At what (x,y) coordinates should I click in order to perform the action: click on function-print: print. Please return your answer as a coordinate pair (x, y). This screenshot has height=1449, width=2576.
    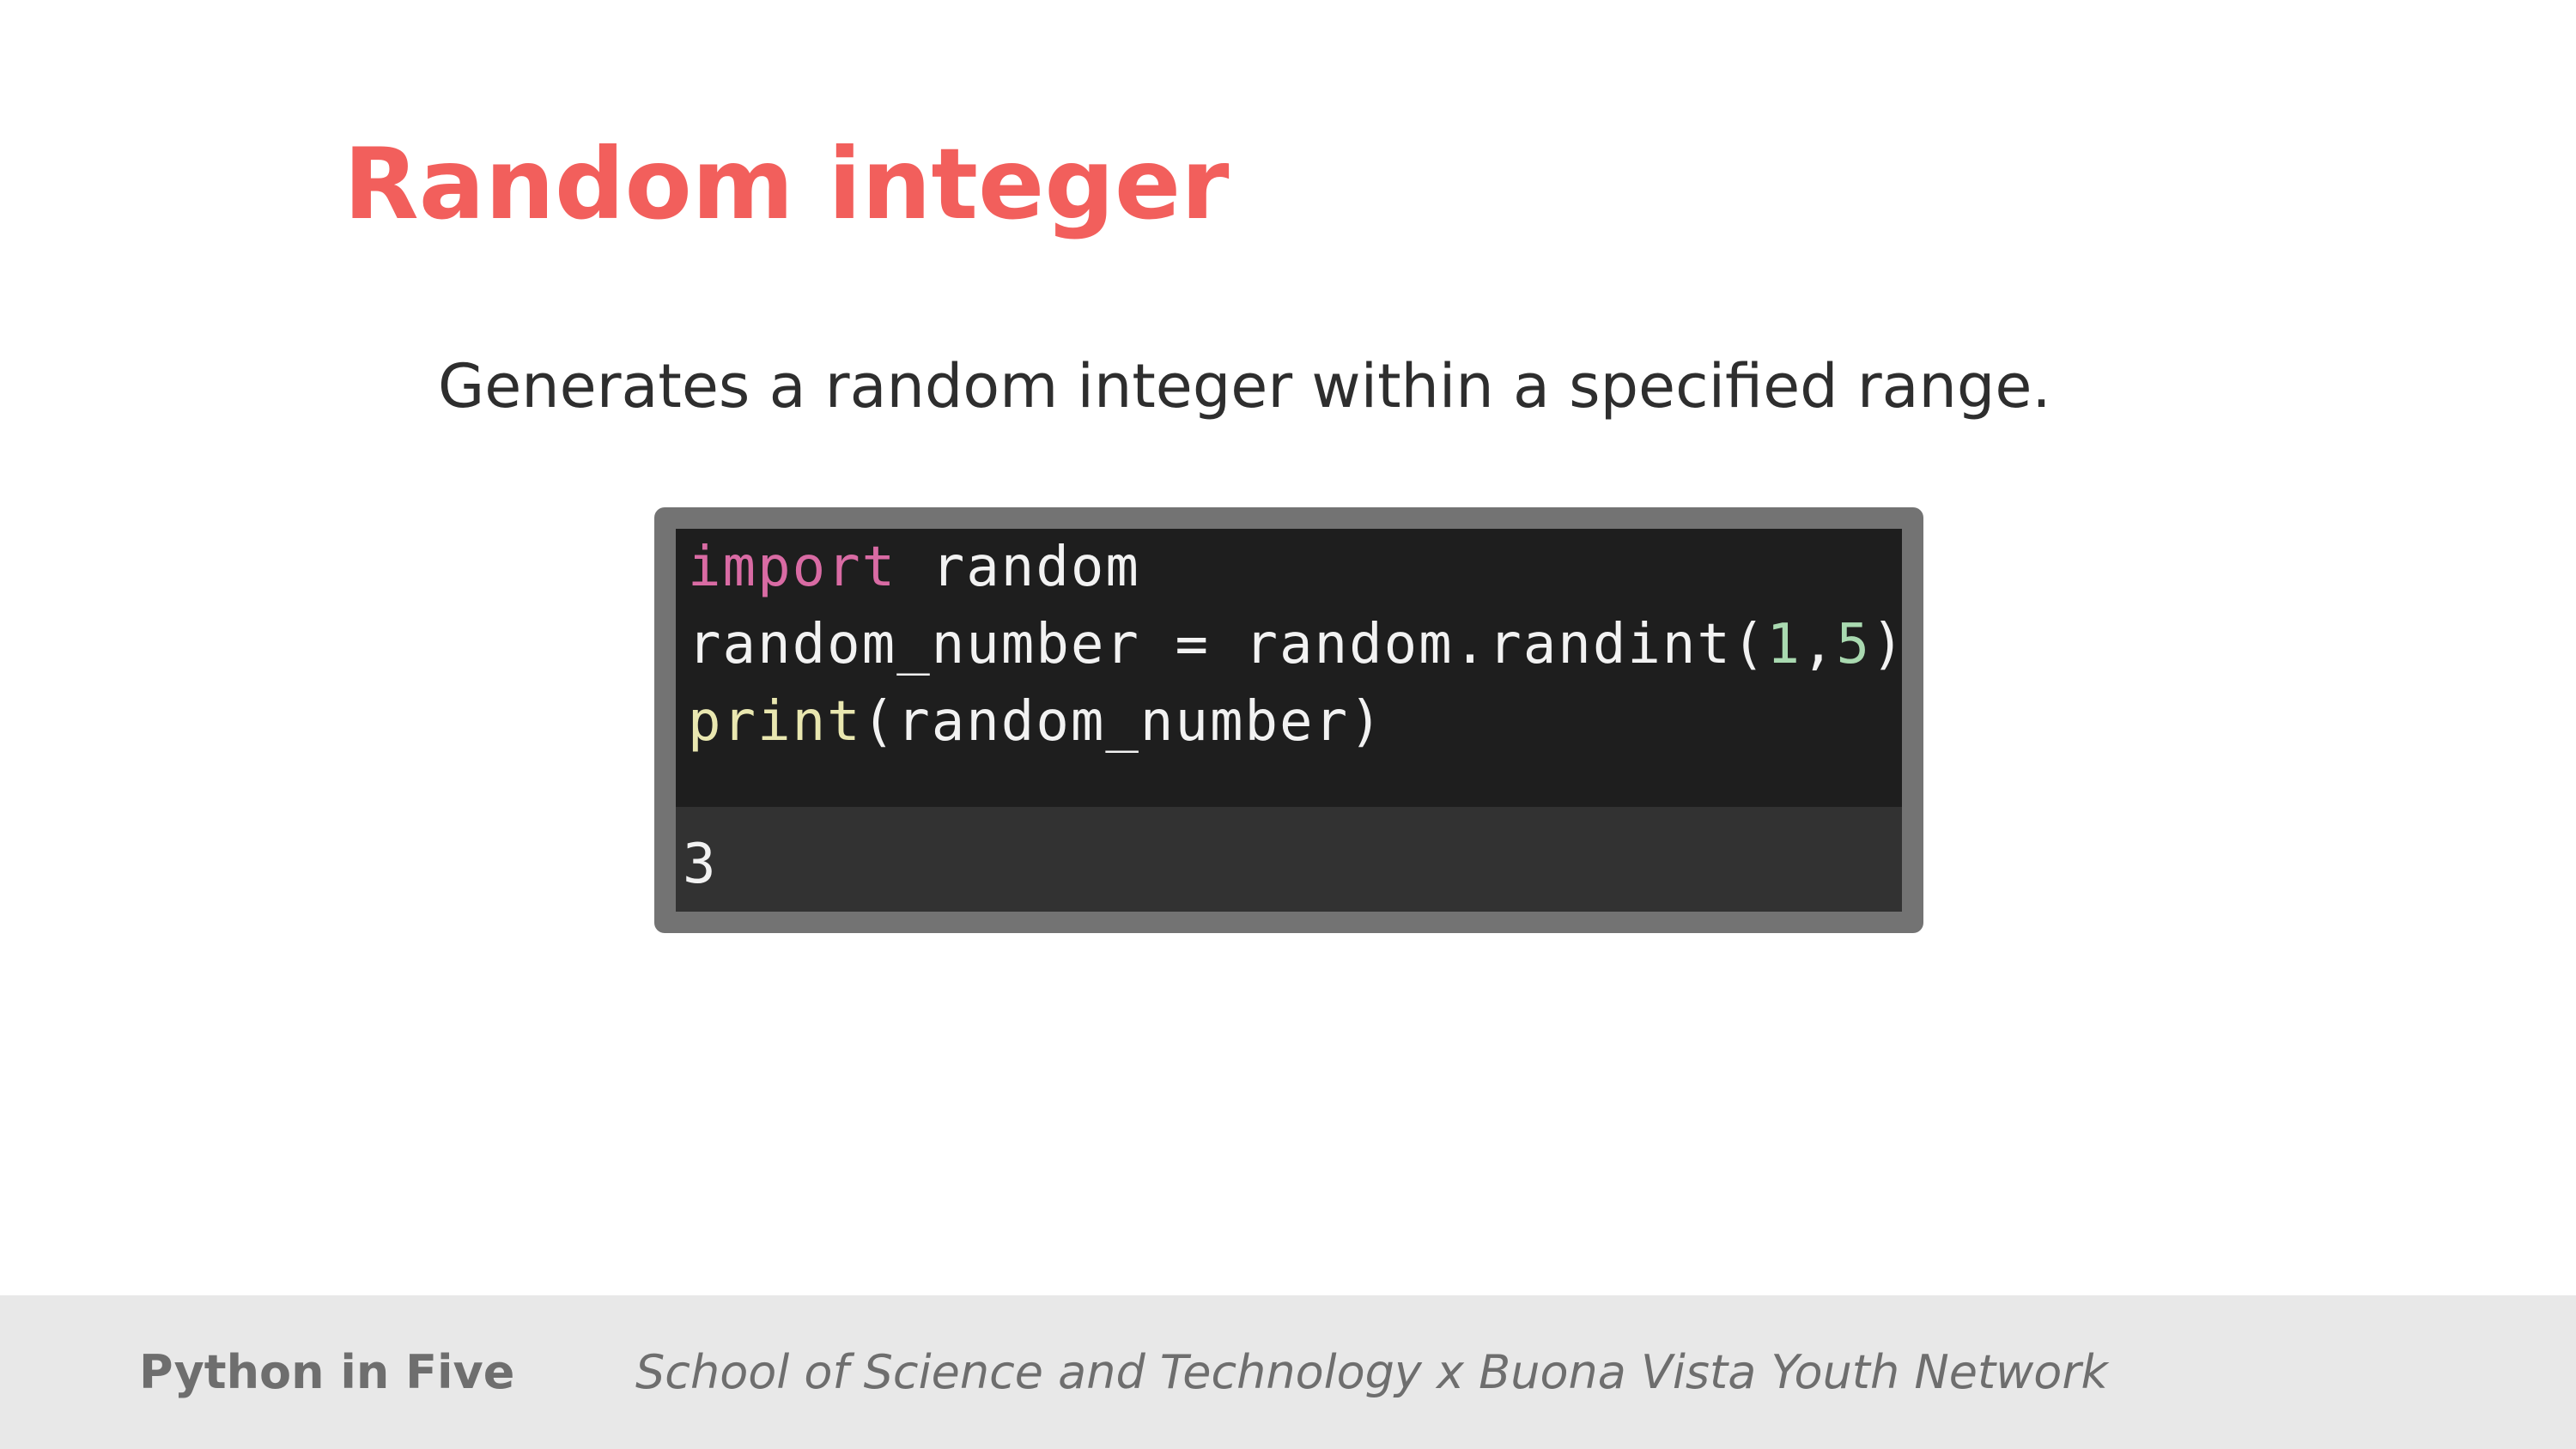
    Looking at the image, I should click on (775, 722).